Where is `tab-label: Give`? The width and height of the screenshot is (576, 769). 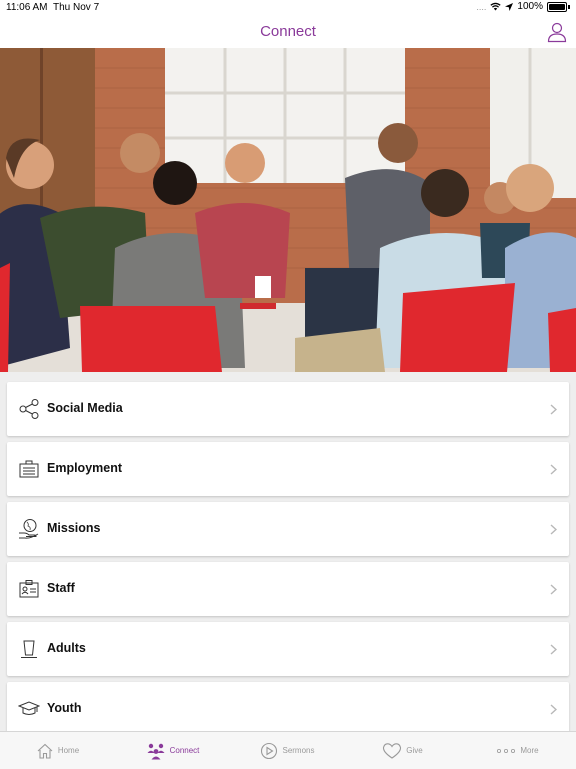 tab-label: Give is located at coordinates (414, 750).